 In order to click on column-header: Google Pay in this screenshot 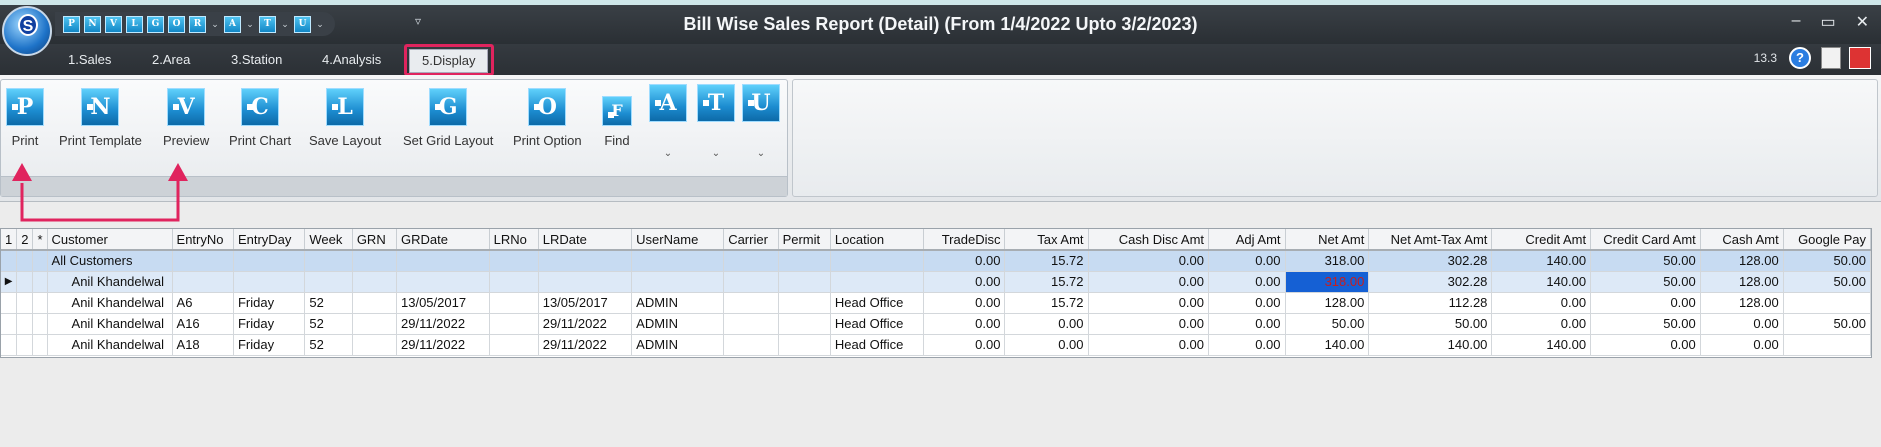, I will do `click(1827, 240)`.